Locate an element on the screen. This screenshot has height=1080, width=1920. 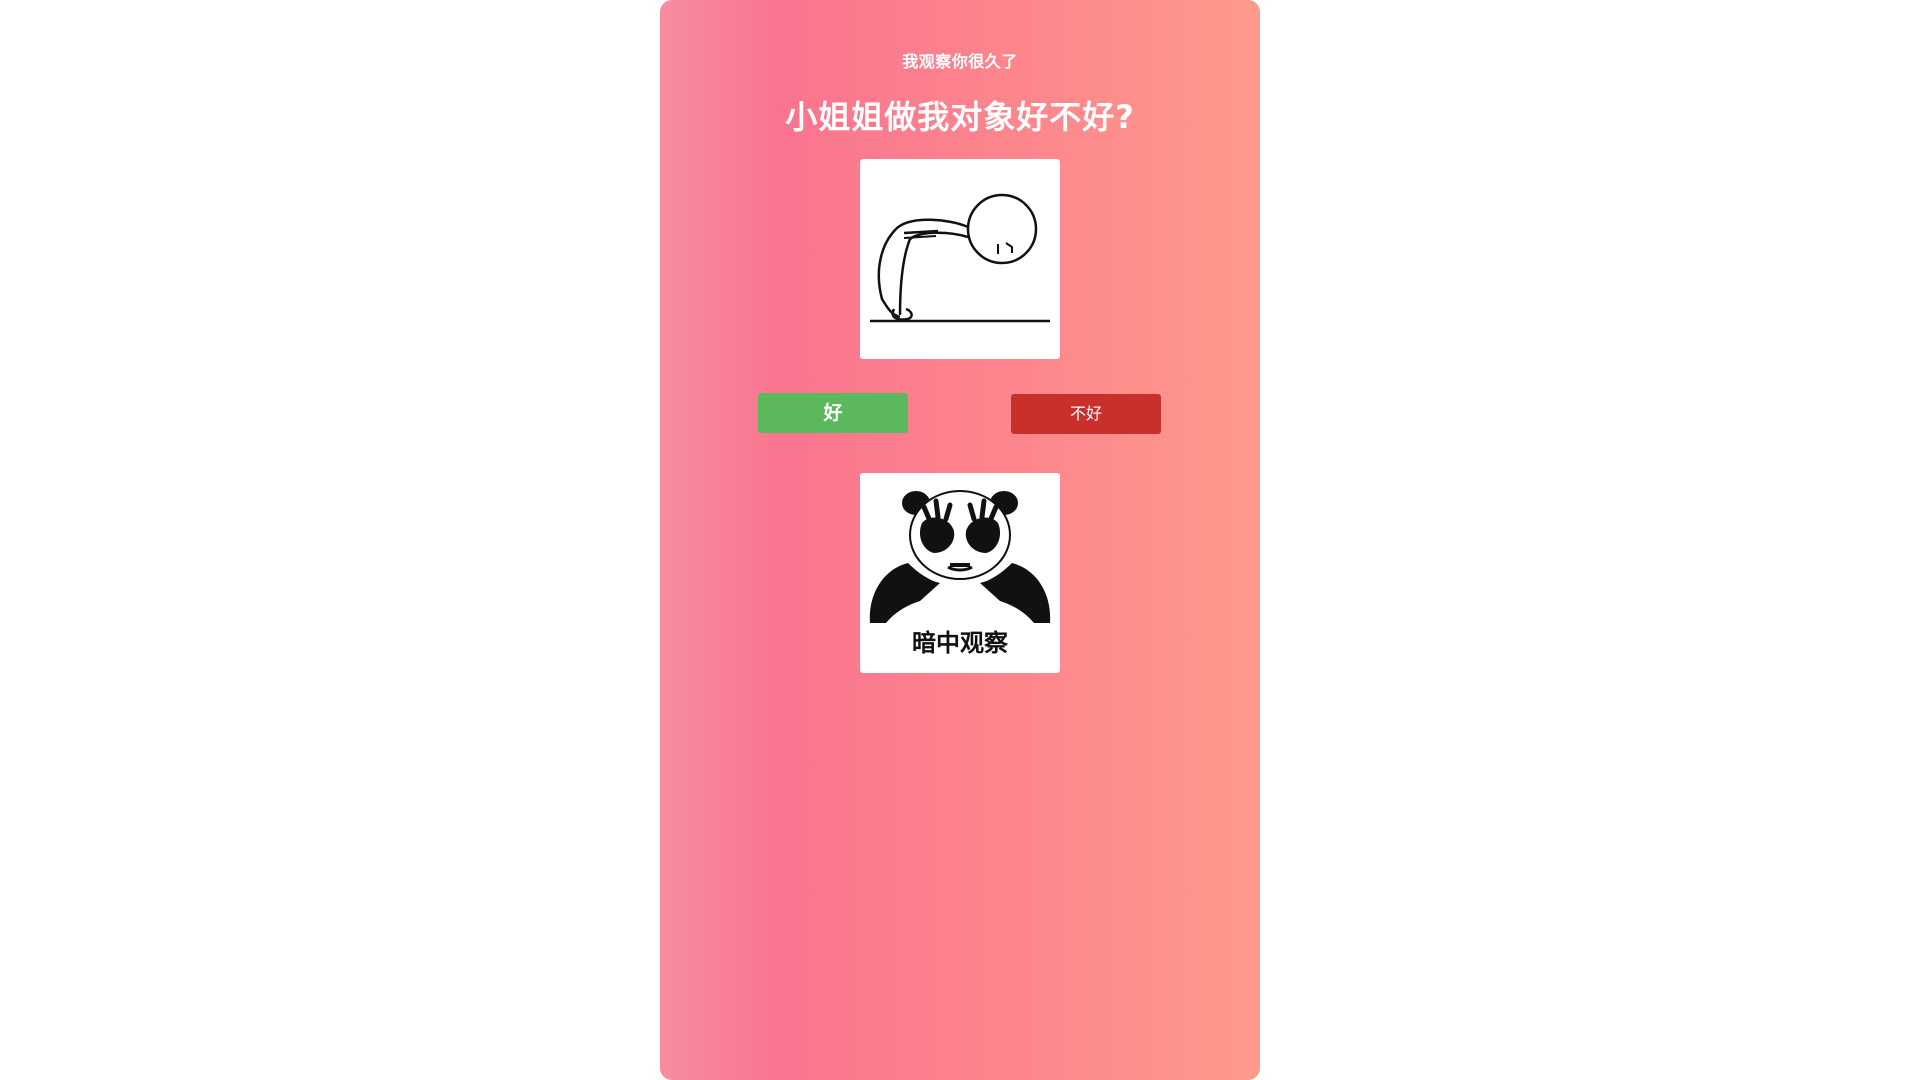
bowing-stickman-meme-image is located at coordinates (960, 259).